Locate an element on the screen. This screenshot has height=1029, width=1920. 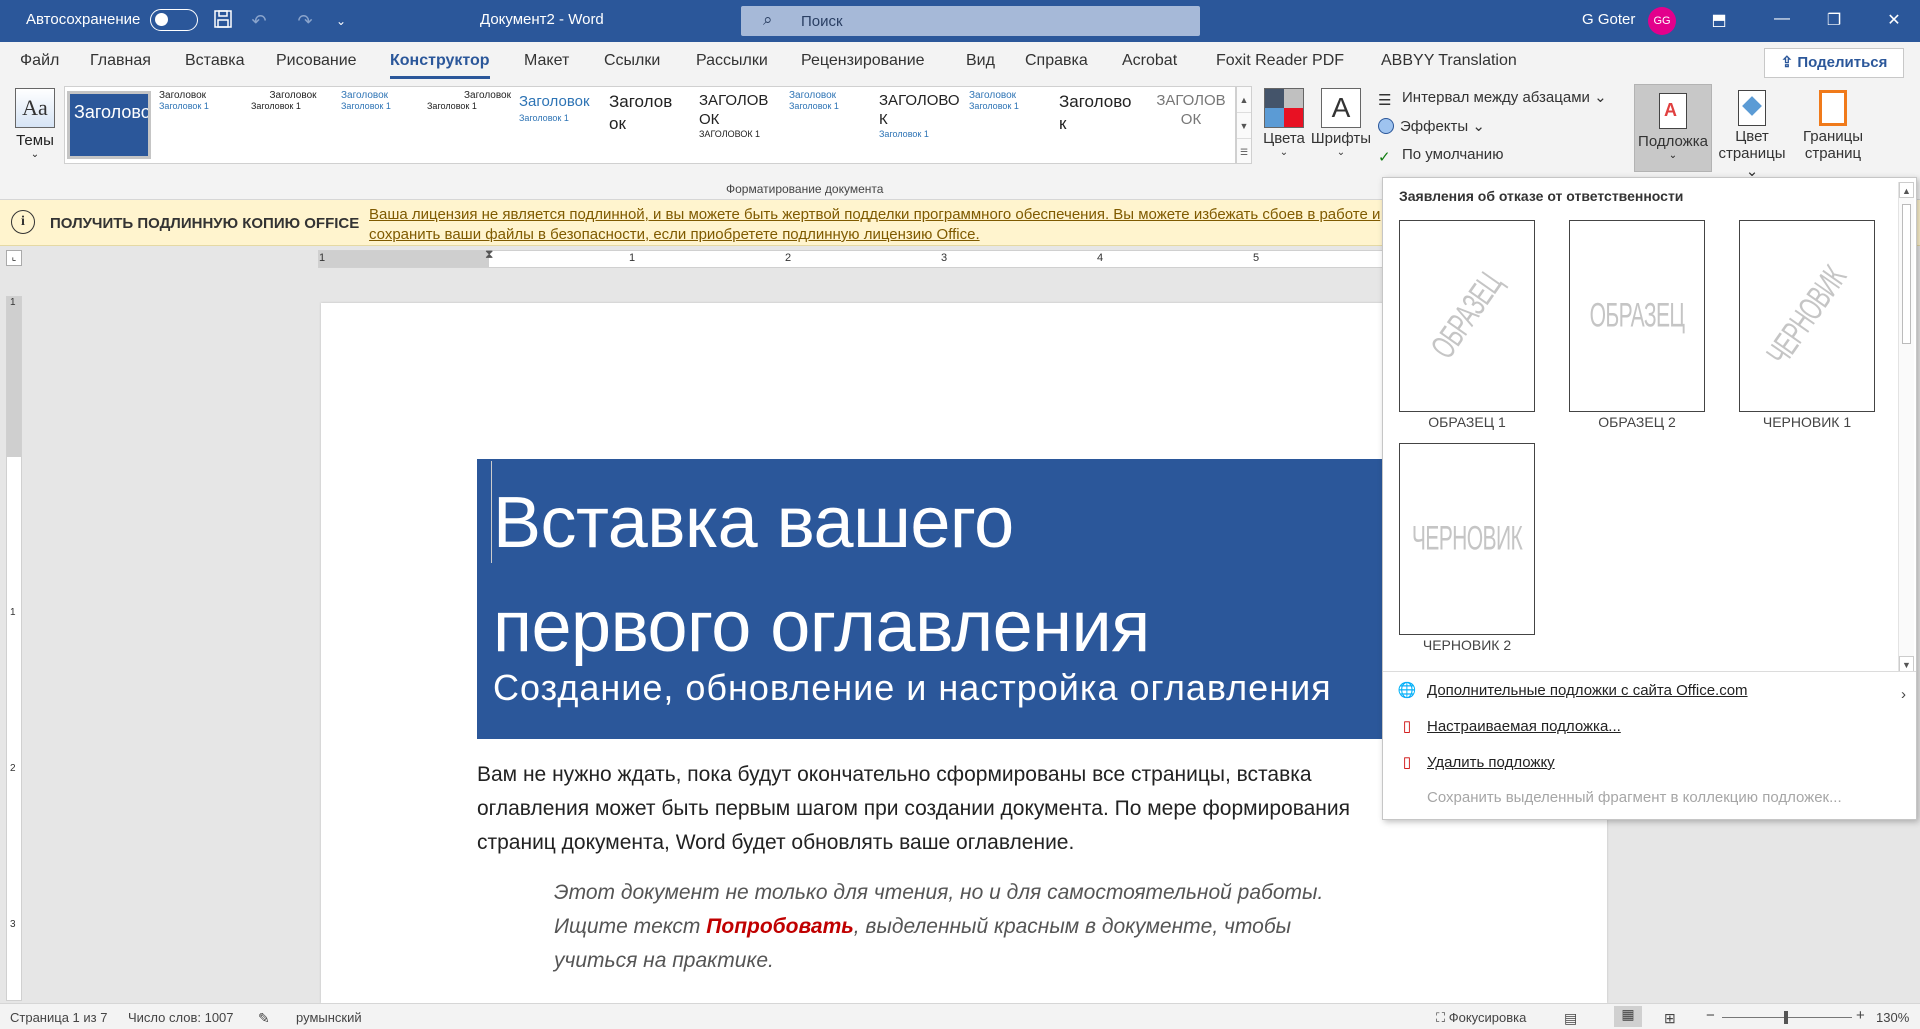
watermark-option: ЧЕРНОВИК ЧЕРНОВИК 1 is located at coordinates (1807, 325).